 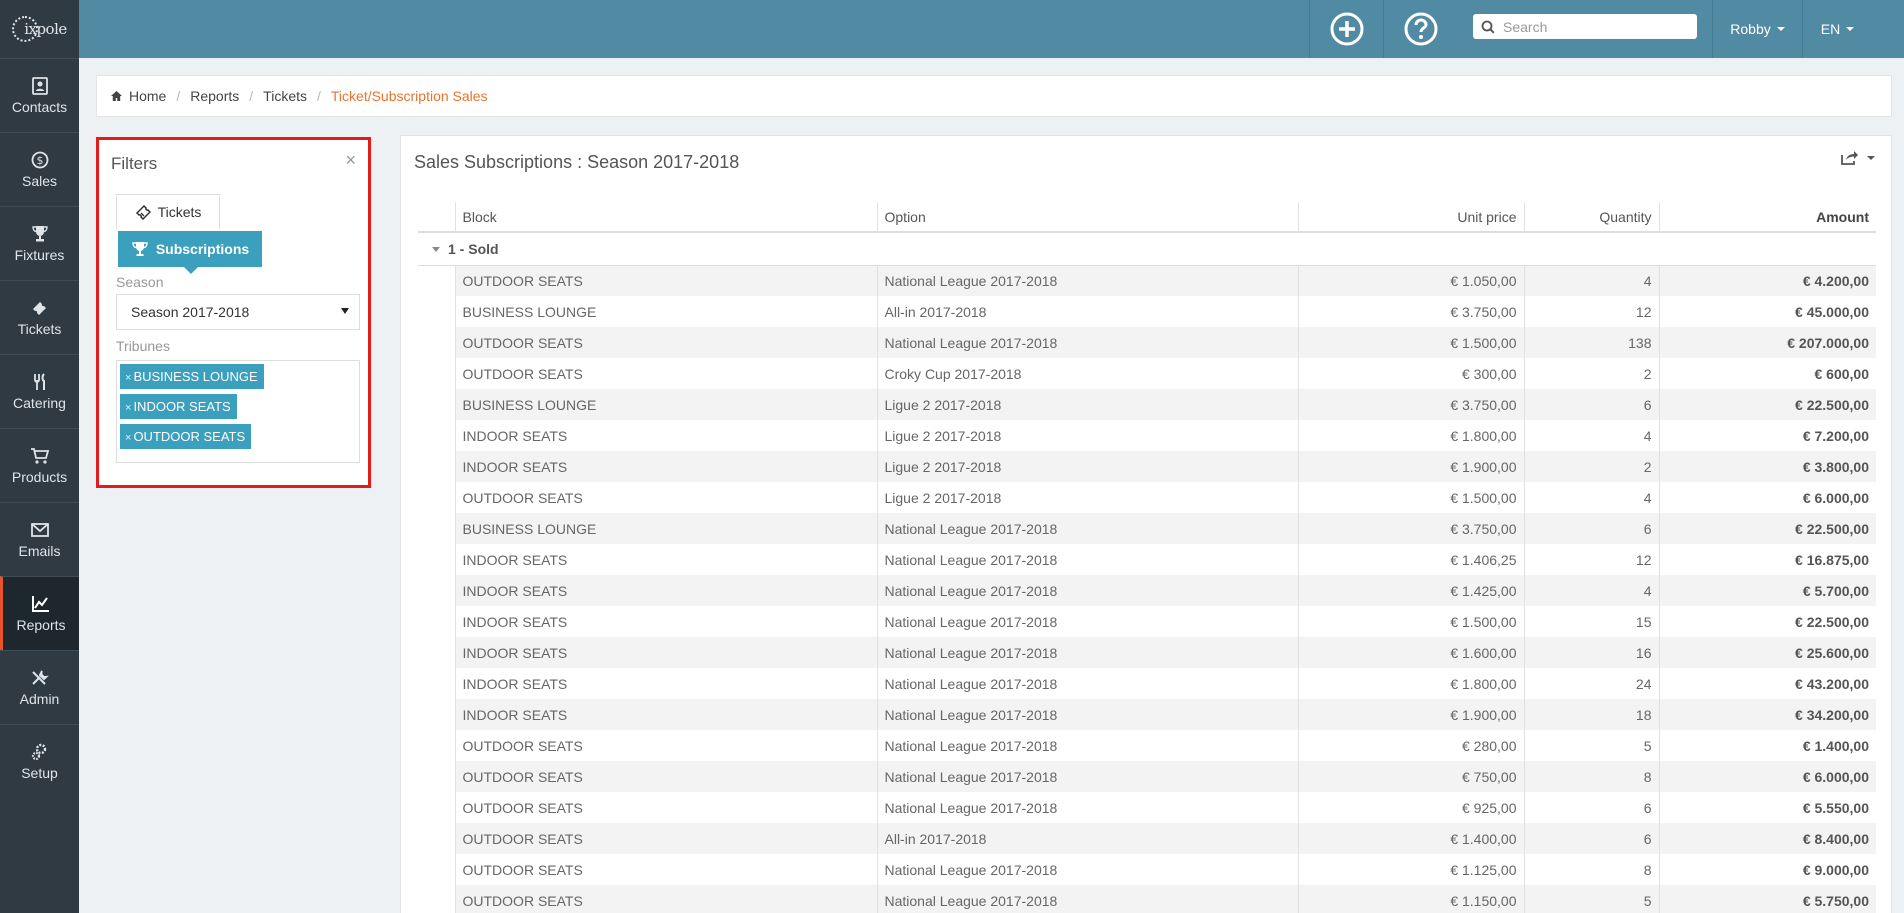 I want to click on col-option: Option, so click(x=1087, y=217).